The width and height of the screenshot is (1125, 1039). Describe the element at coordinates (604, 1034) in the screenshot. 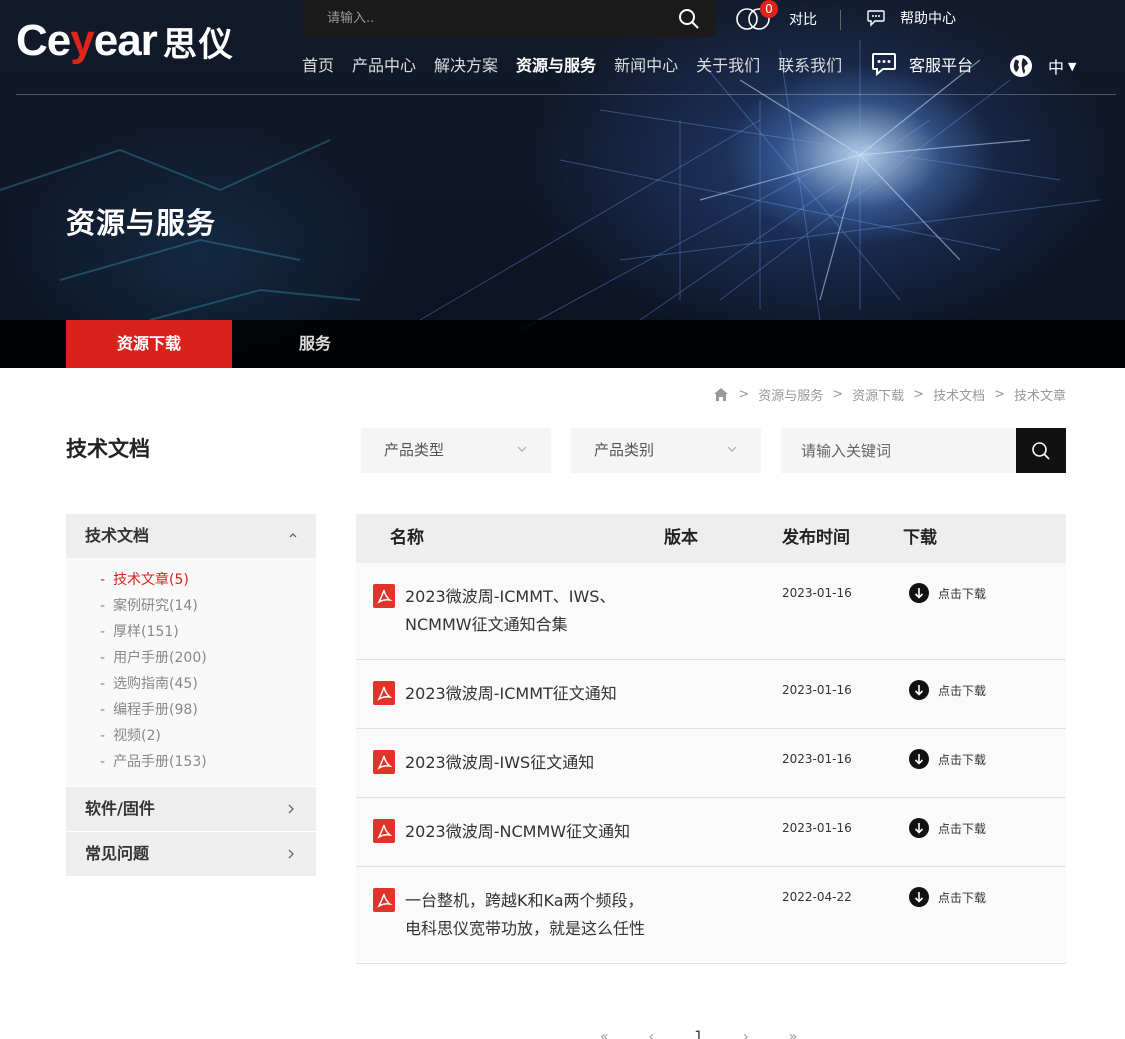

I see `page-first-button: «` at that location.